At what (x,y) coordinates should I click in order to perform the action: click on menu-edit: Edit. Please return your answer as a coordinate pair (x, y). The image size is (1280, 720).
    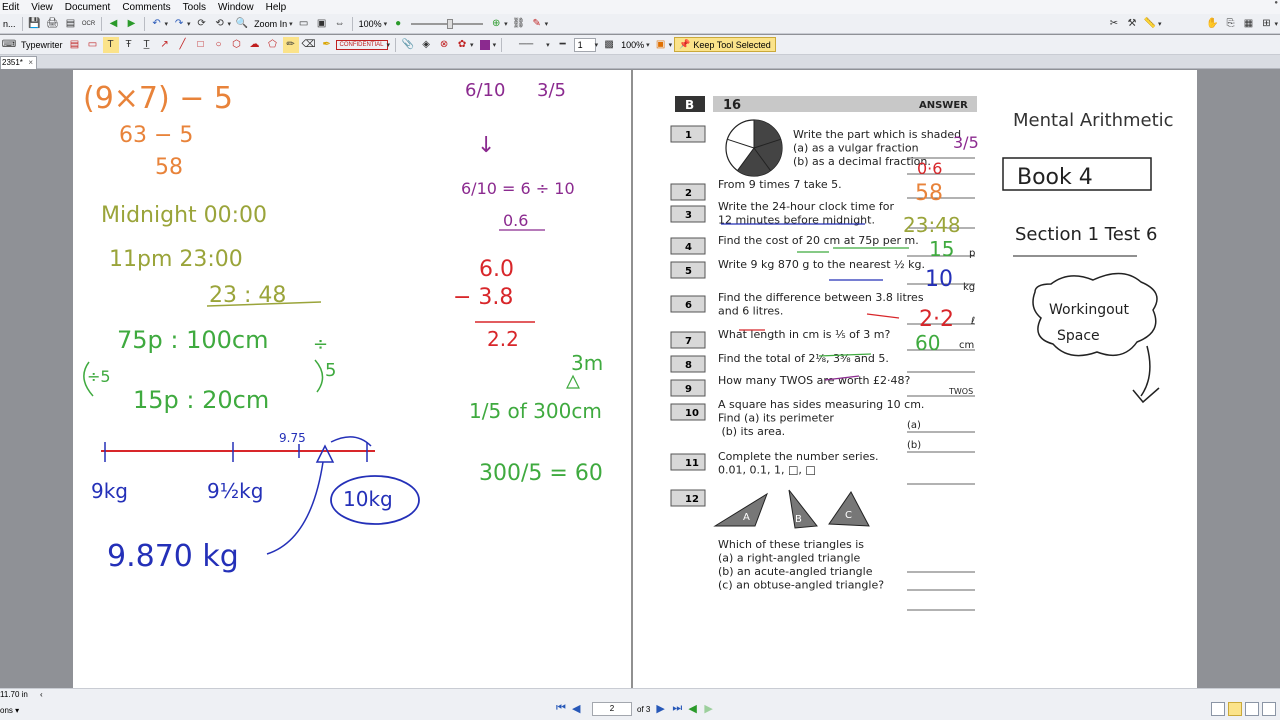
    Looking at the image, I should click on (14, 7).